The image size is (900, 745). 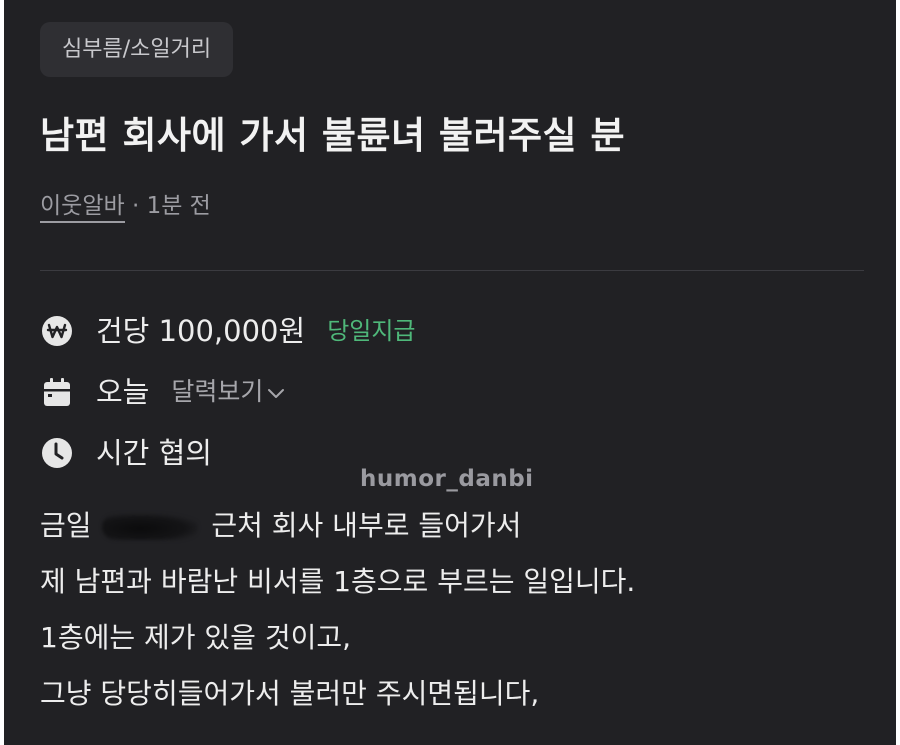 I want to click on category-chip: 심부름/소일거리, so click(x=137, y=49).